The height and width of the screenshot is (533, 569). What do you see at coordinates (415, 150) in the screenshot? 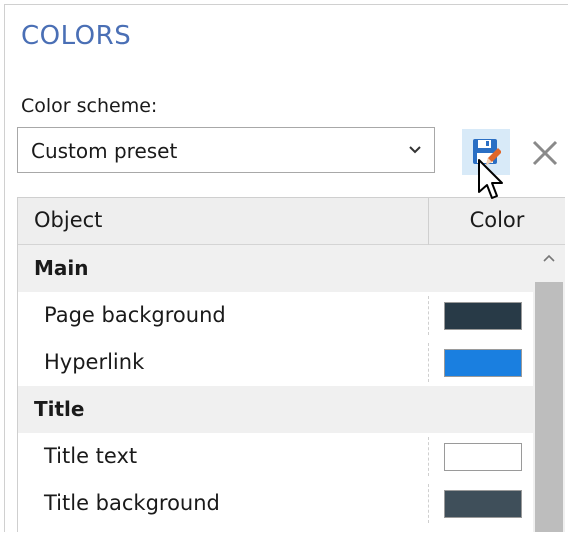
I see `chevron-down-icon` at bounding box center [415, 150].